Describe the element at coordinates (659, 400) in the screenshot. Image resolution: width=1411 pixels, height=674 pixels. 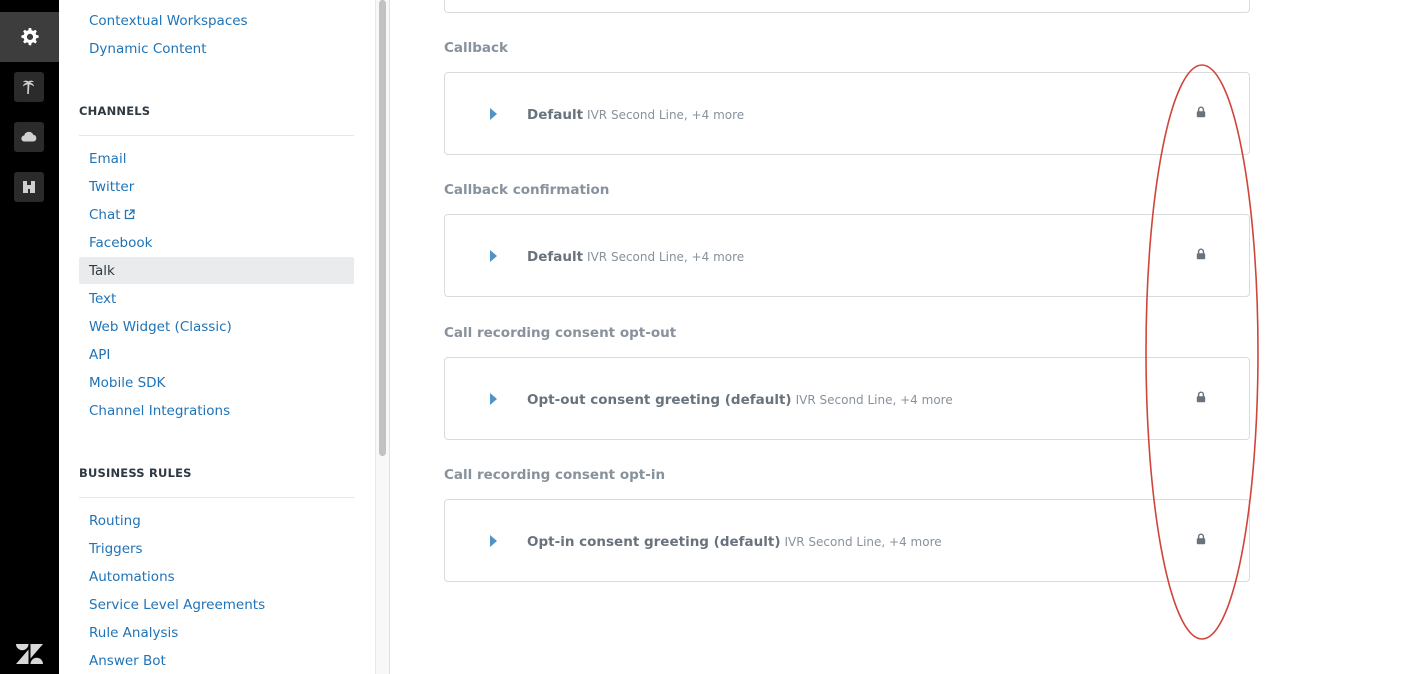
I see `greeting-name: Opt-out consent greeting (default)` at that location.